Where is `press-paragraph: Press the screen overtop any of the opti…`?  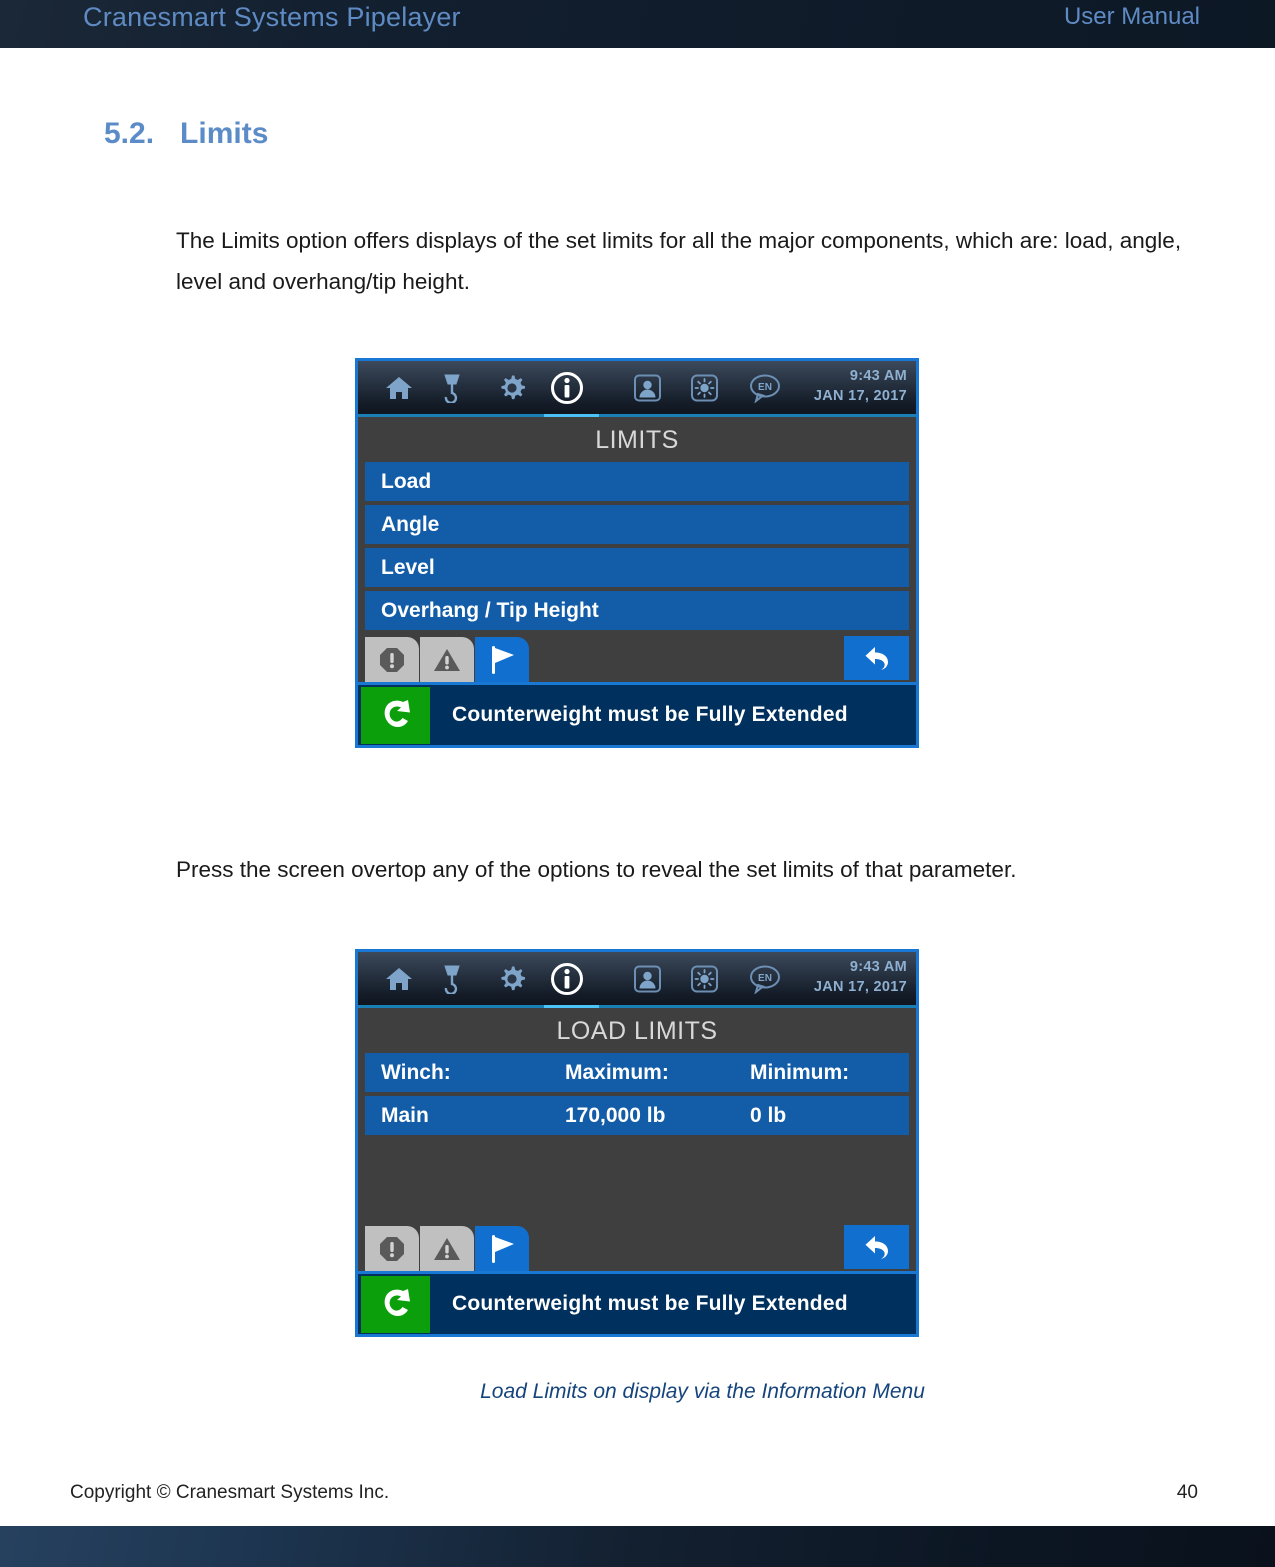
press-paragraph: Press the screen overtop any of the opti… is located at coordinates (596, 869).